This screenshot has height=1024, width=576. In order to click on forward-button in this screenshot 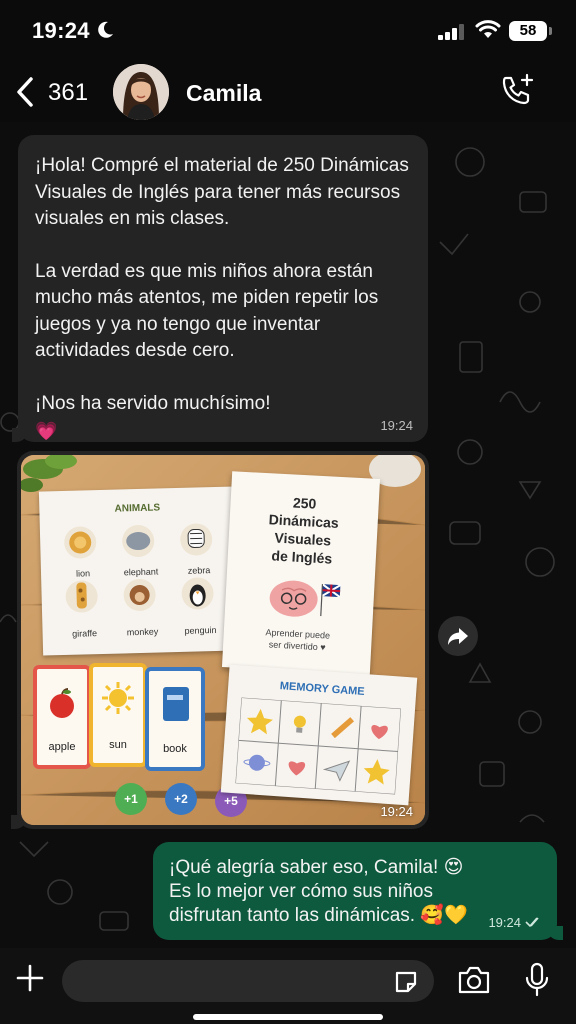, I will do `click(458, 636)`.